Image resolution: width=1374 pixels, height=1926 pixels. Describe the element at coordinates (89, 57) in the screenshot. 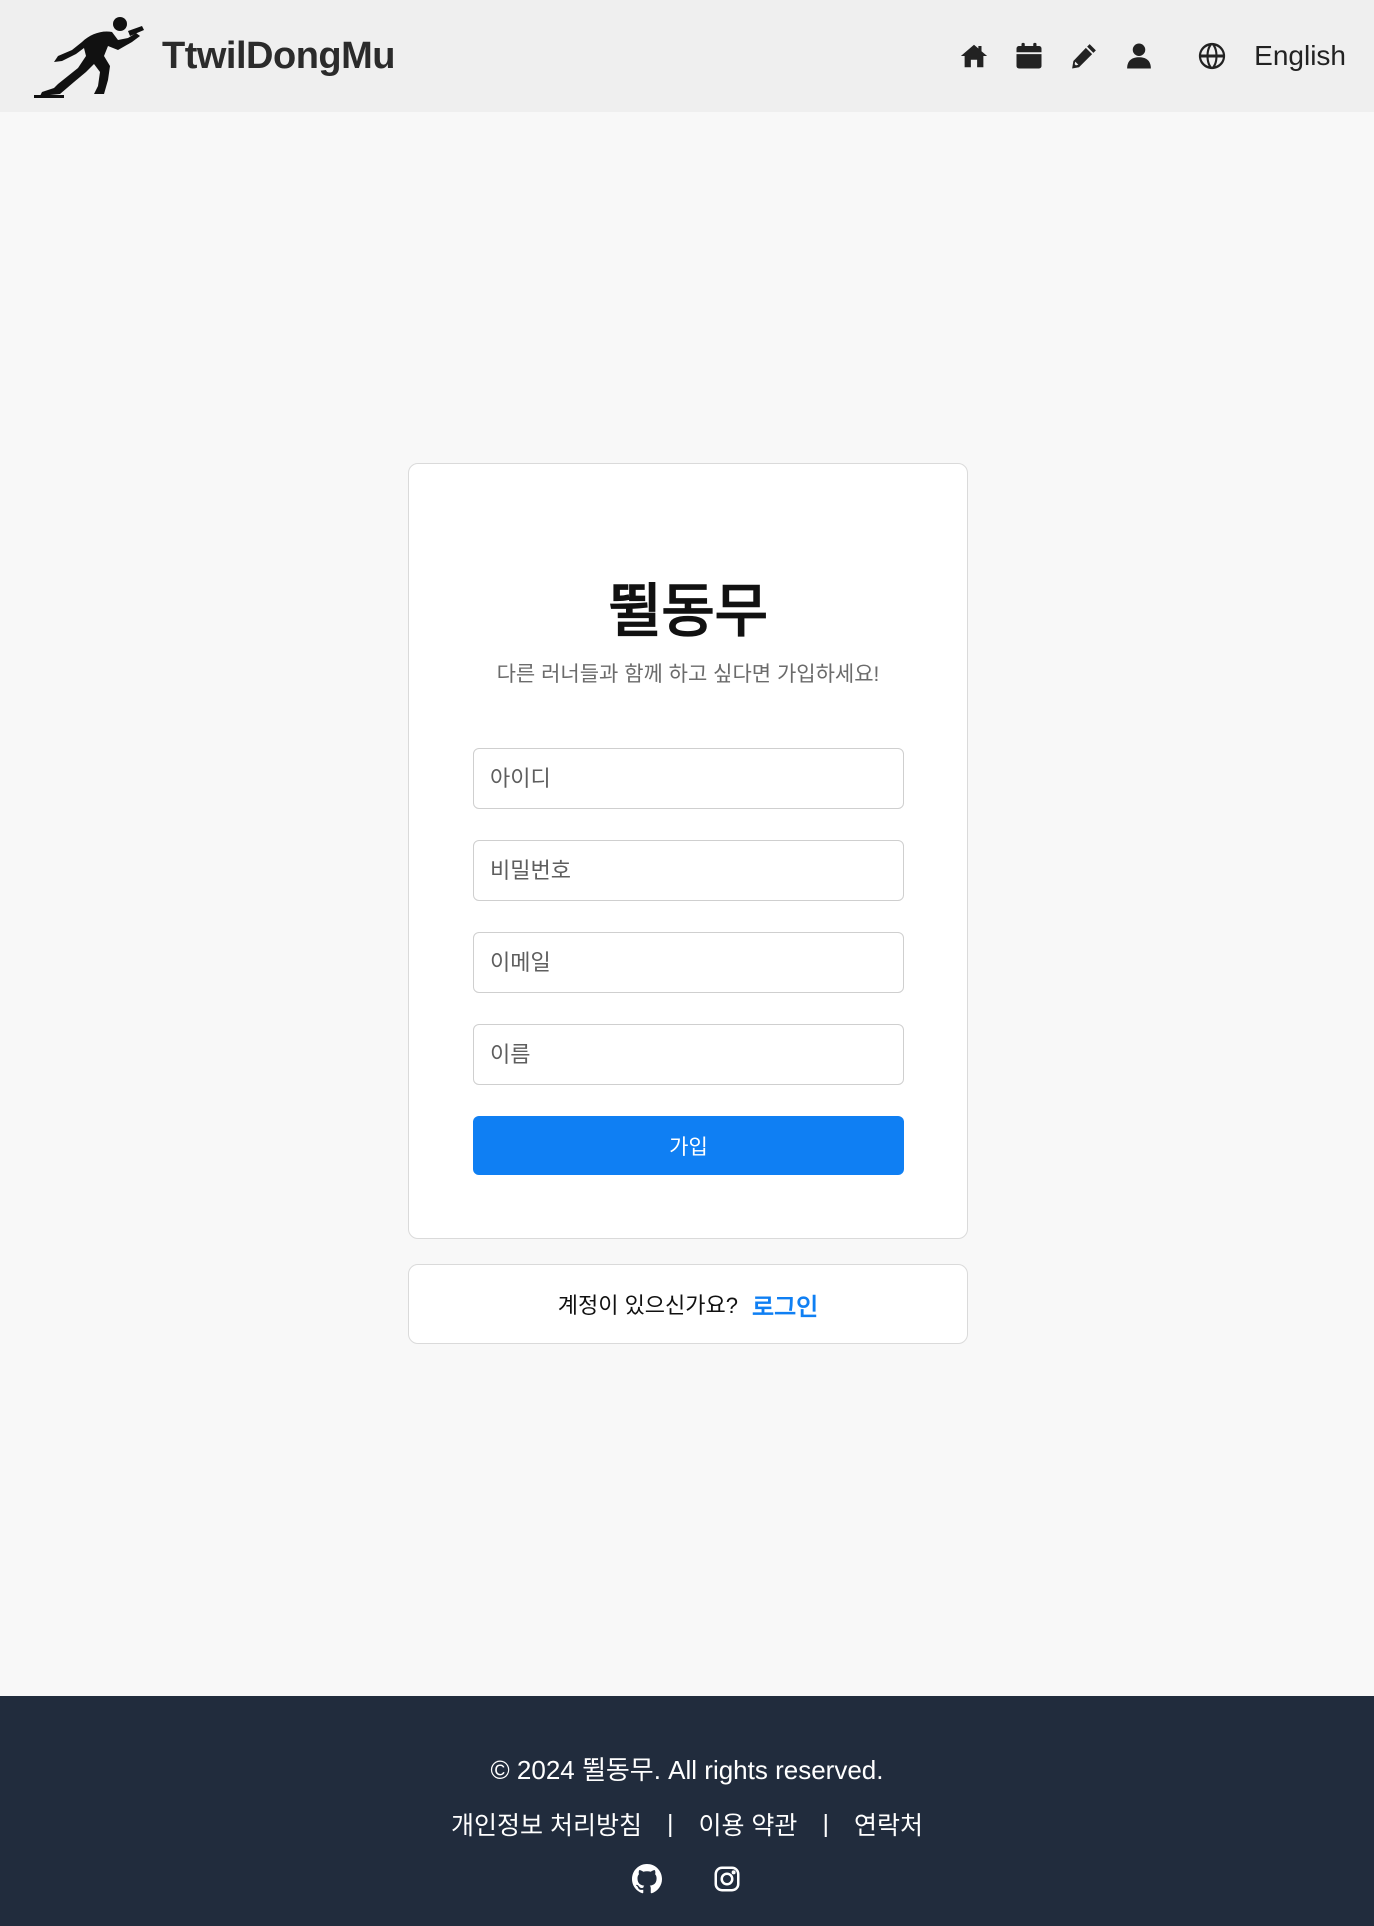

I see `runner-logo-icon` at that location.